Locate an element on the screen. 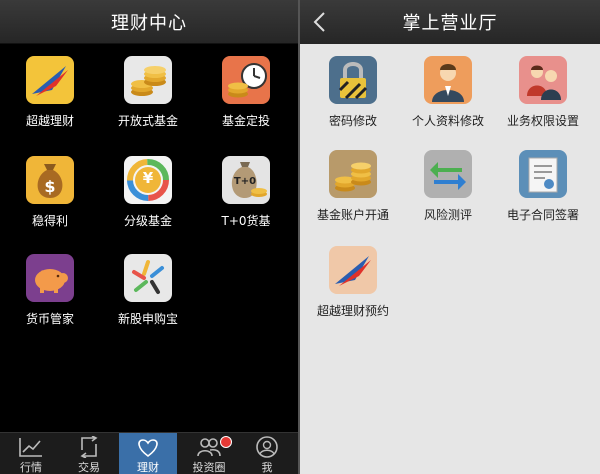 The image size is (600, 474). tile-t0-money-fund: T+0 T+0货基 is located at coordinates (246, 192).